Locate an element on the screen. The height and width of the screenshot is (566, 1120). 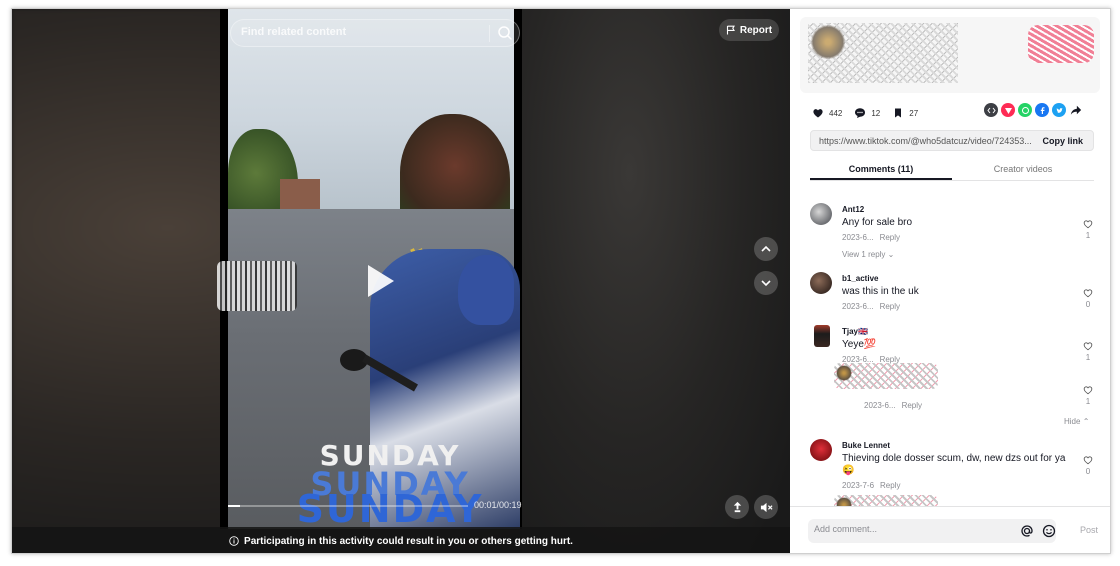
hide-label: Hide is located at coordinates (1072, 421).